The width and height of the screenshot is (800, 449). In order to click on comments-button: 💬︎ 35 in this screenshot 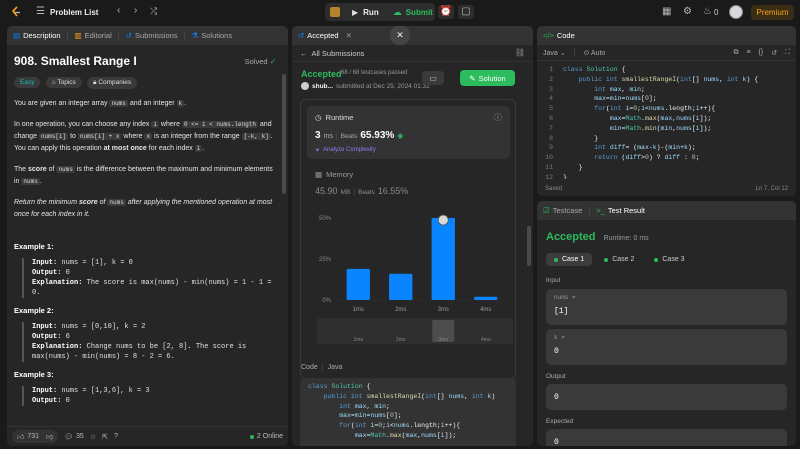, I will do `click(74, 437)`.